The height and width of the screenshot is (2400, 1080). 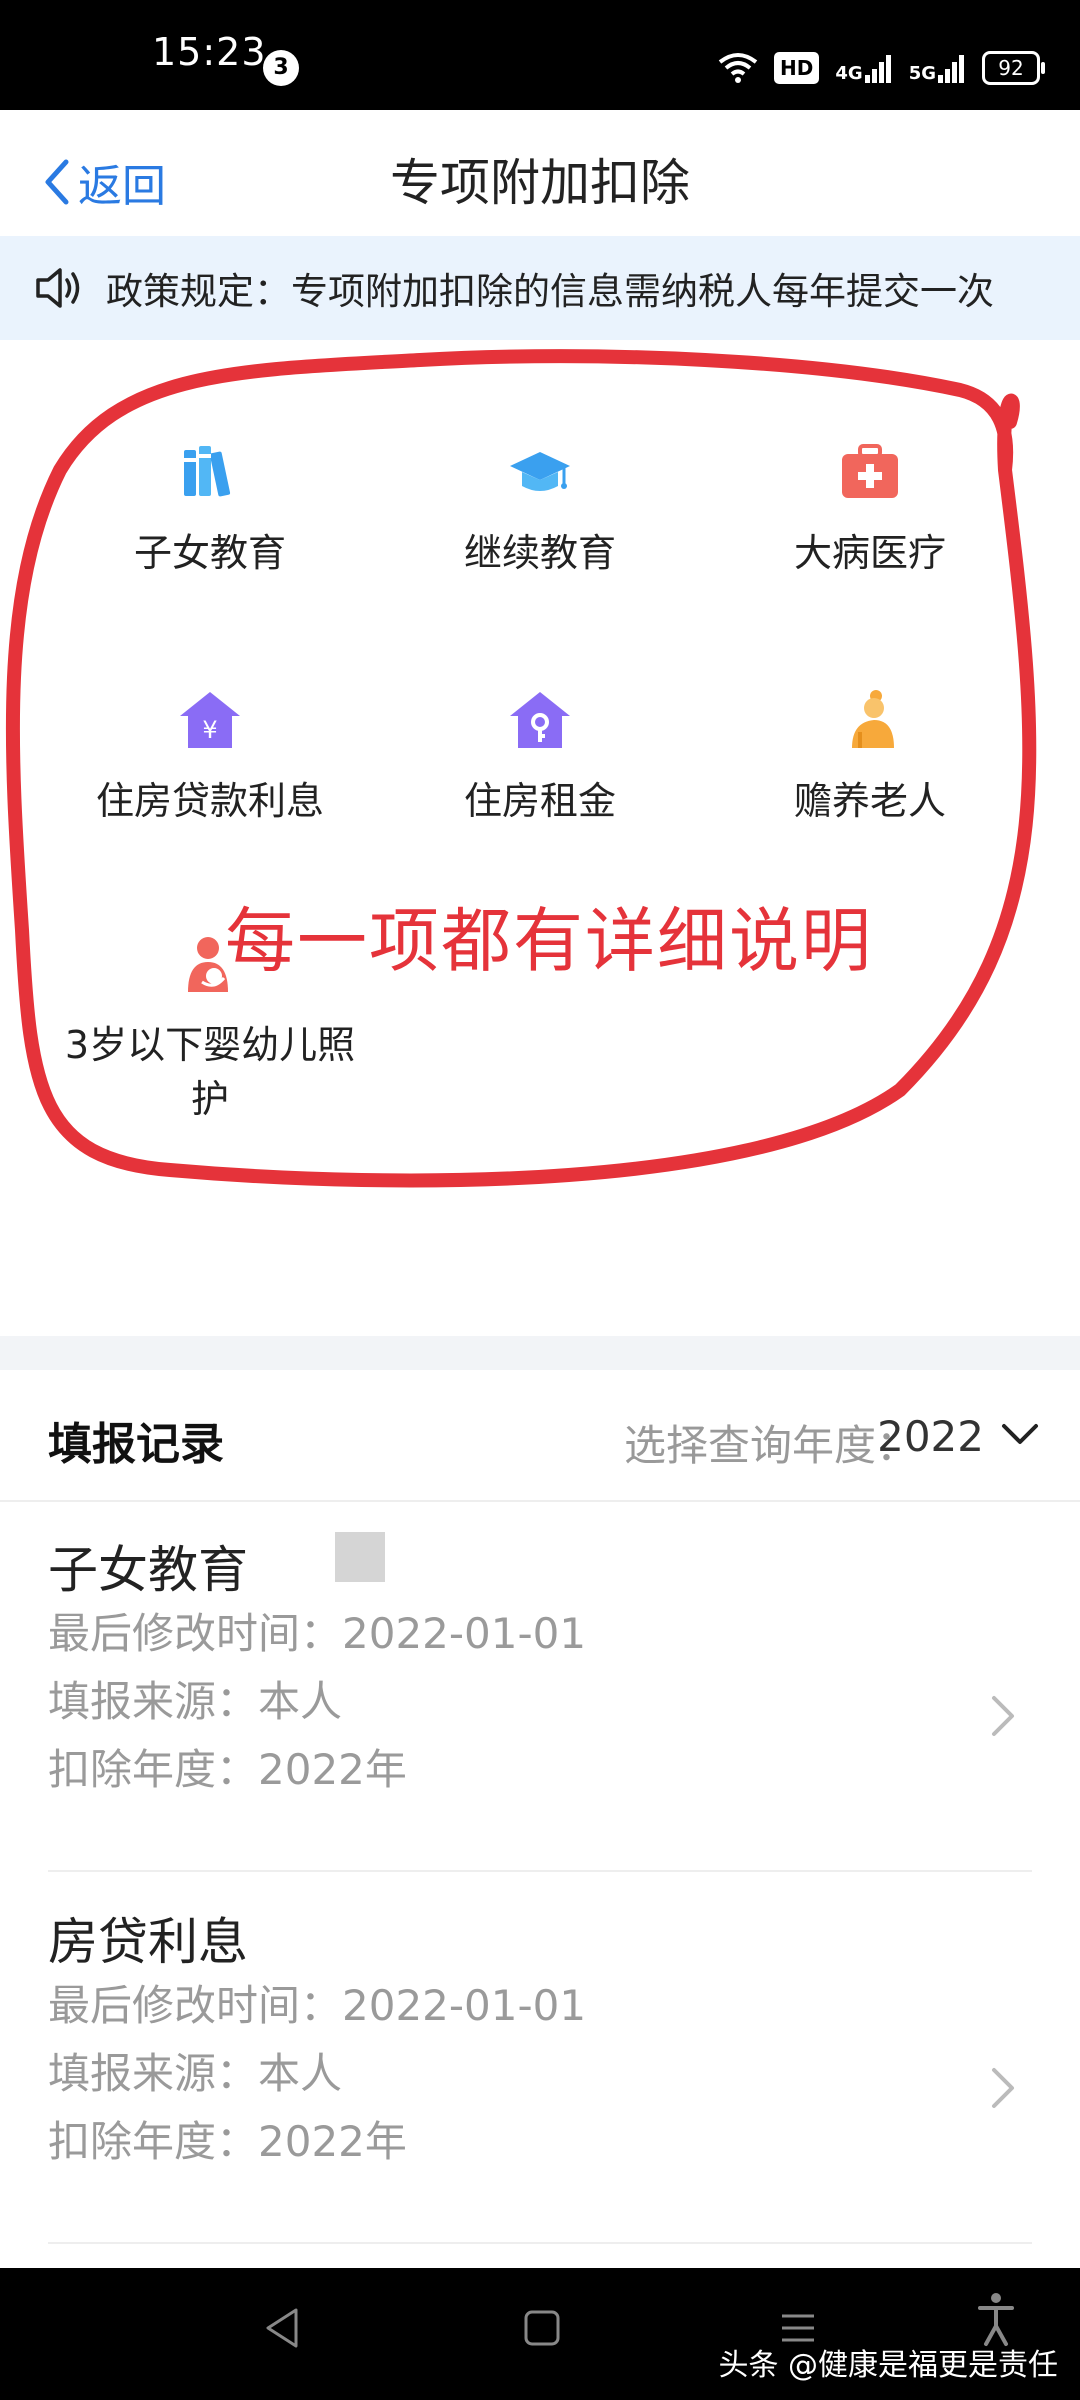 I want to click on redacted-area, so click(x=360, y=1557).